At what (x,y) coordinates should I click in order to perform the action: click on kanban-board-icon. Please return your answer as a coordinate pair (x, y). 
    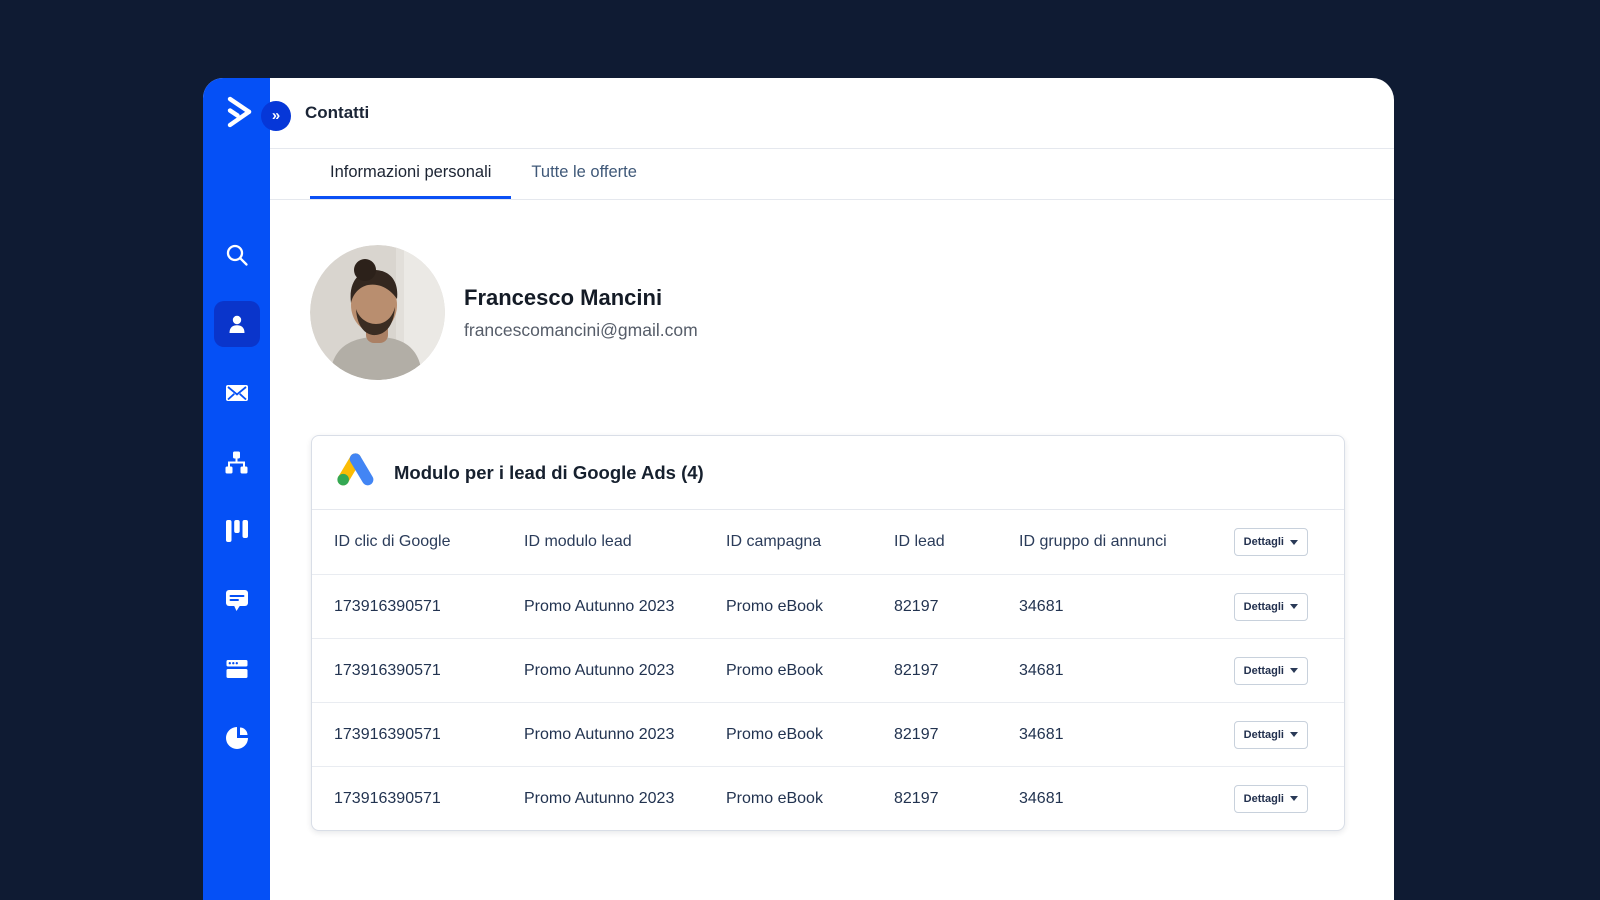
    Looking at the image, I should click on (237, 531).